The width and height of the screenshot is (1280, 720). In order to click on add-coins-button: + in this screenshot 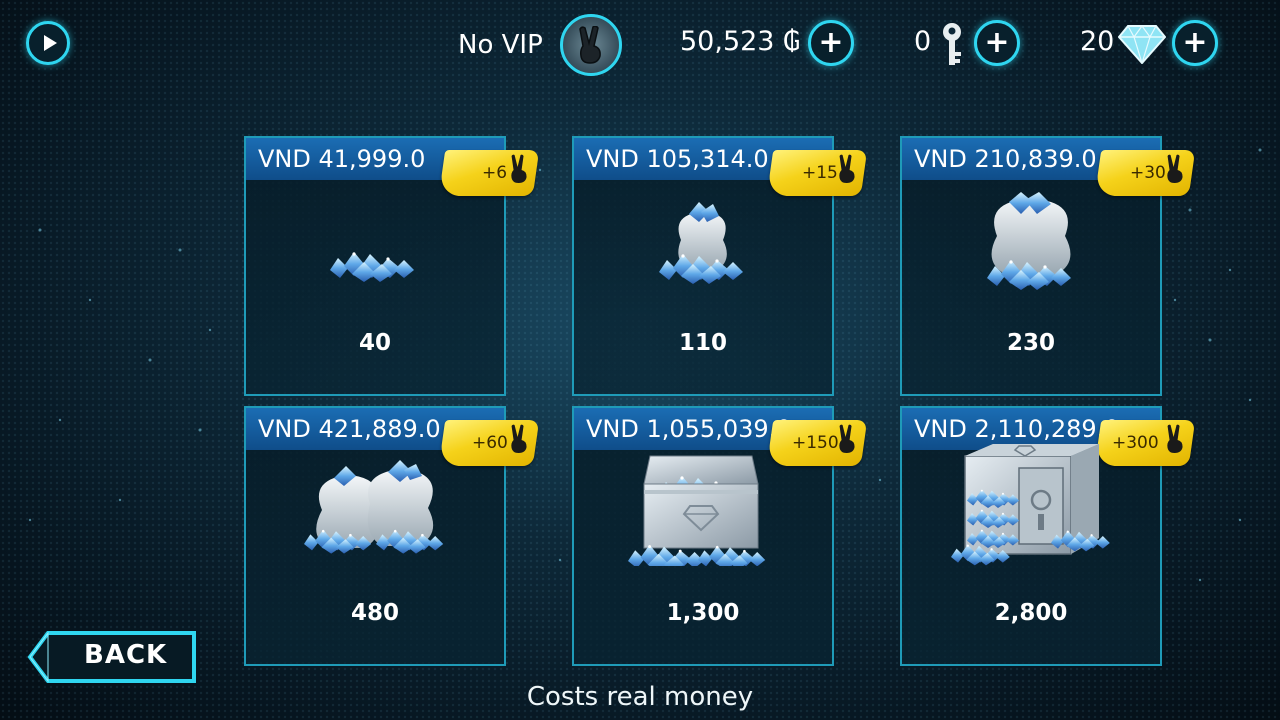, I will do `click(831, 43)`.